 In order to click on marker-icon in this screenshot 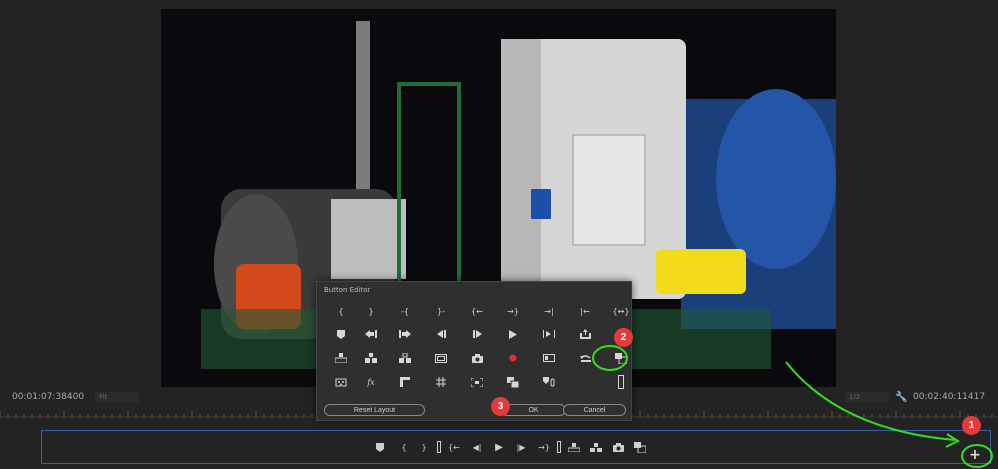, I will do `click(341, 334)`.